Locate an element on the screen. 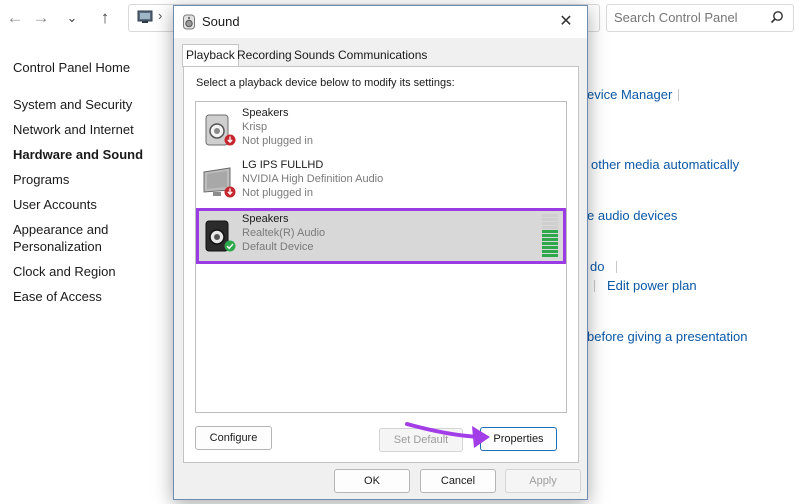  breadcrumb-chevron-icon: › is located at coordinates (160, 15).